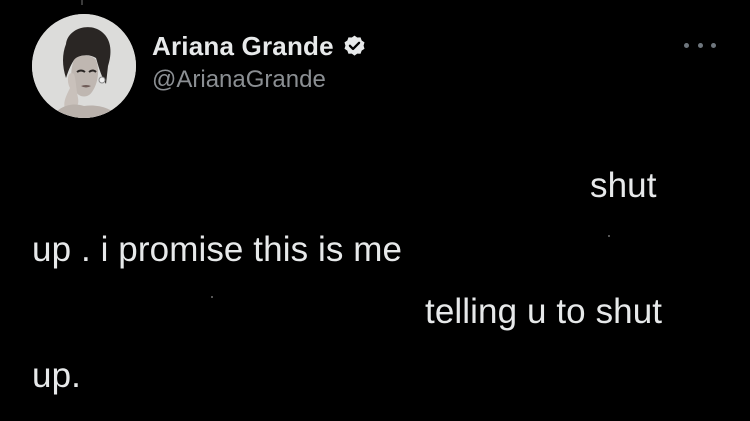 This screenshot has height=421, width=750. I want to click on display-name: Ariana Grande, so click(243, 46).